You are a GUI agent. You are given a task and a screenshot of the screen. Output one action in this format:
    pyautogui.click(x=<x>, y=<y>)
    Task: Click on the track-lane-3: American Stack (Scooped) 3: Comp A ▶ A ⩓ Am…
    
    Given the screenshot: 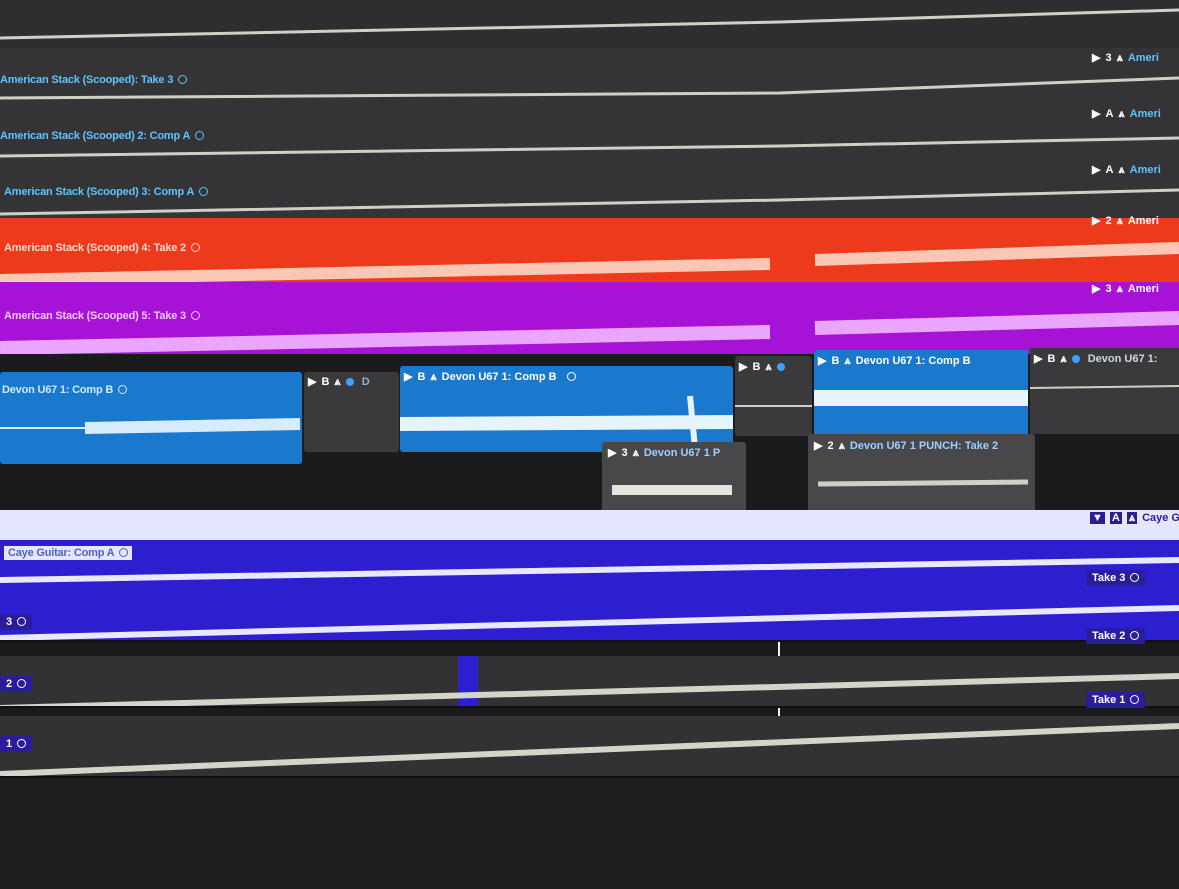 What is the action you would take?
    pyautogui.click(x=589, y=190)
    